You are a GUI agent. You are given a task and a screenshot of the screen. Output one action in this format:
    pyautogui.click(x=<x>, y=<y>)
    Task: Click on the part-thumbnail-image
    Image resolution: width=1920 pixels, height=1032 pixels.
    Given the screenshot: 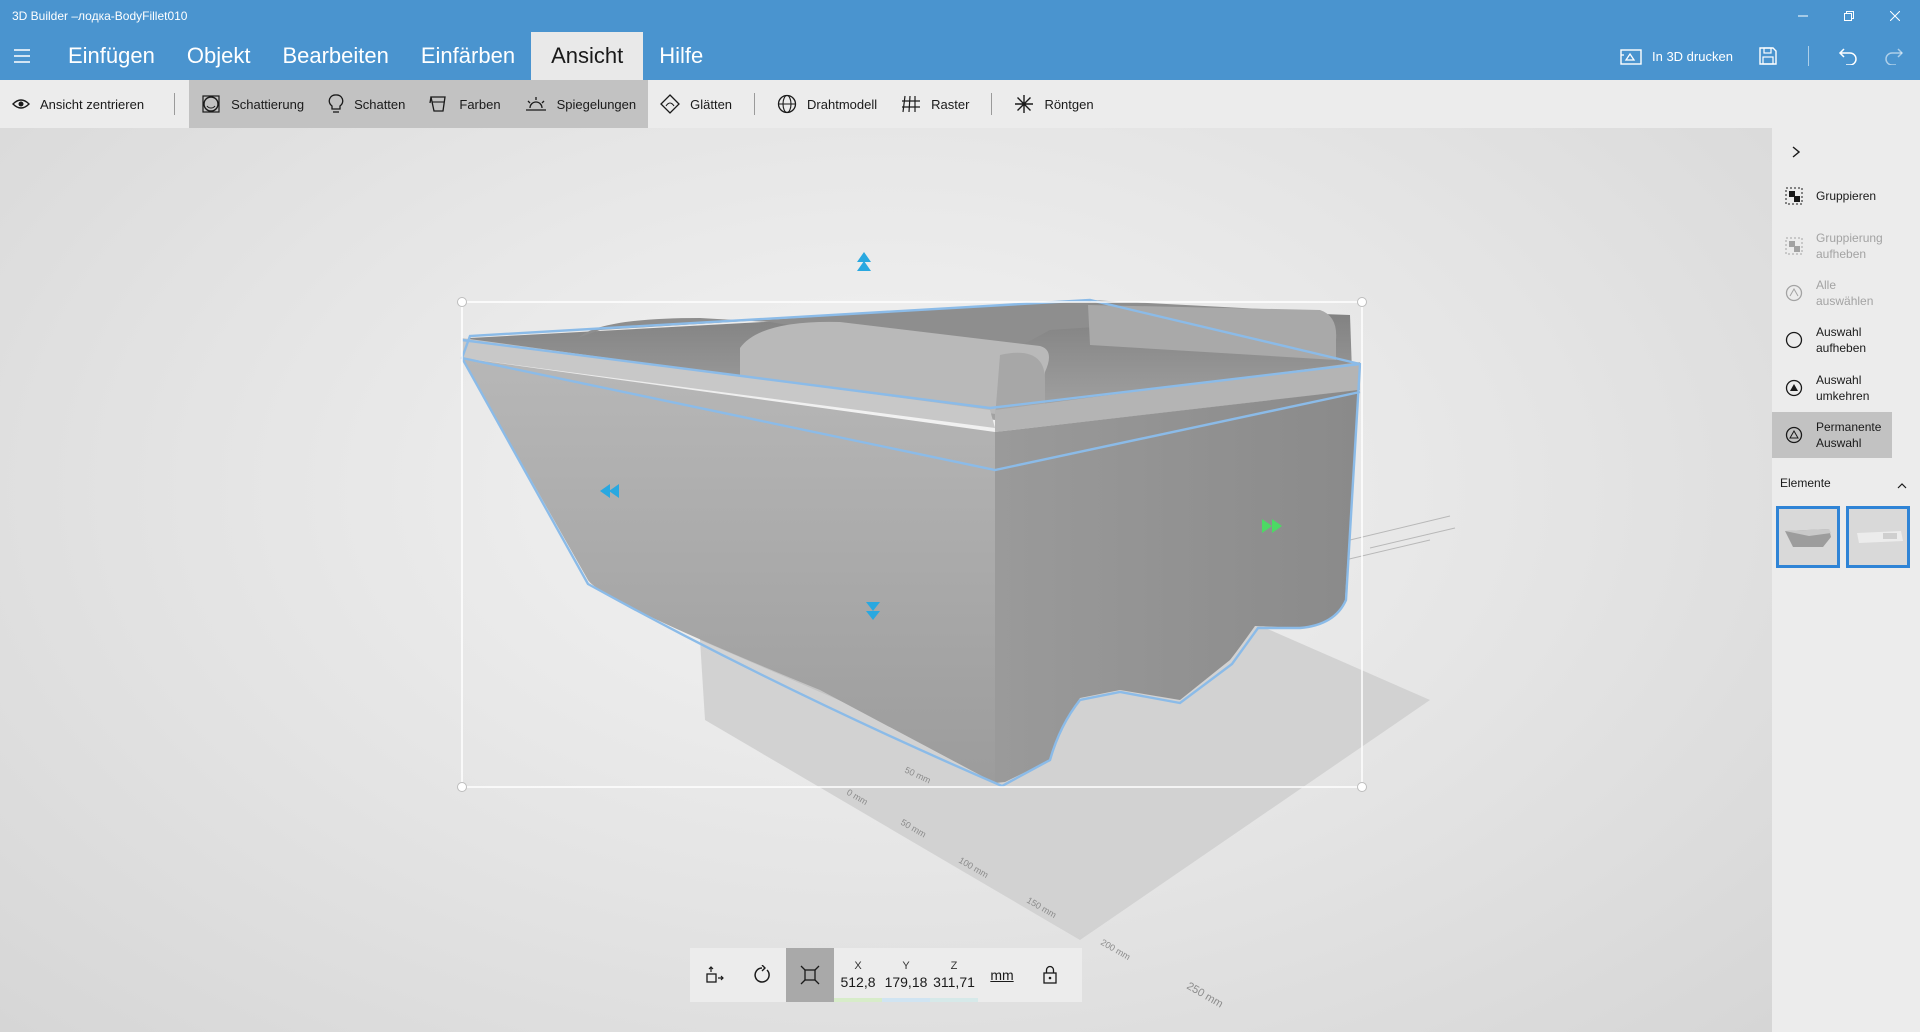 What is the action you would take?
    pyautogui.click(x=1880, y=537)
    